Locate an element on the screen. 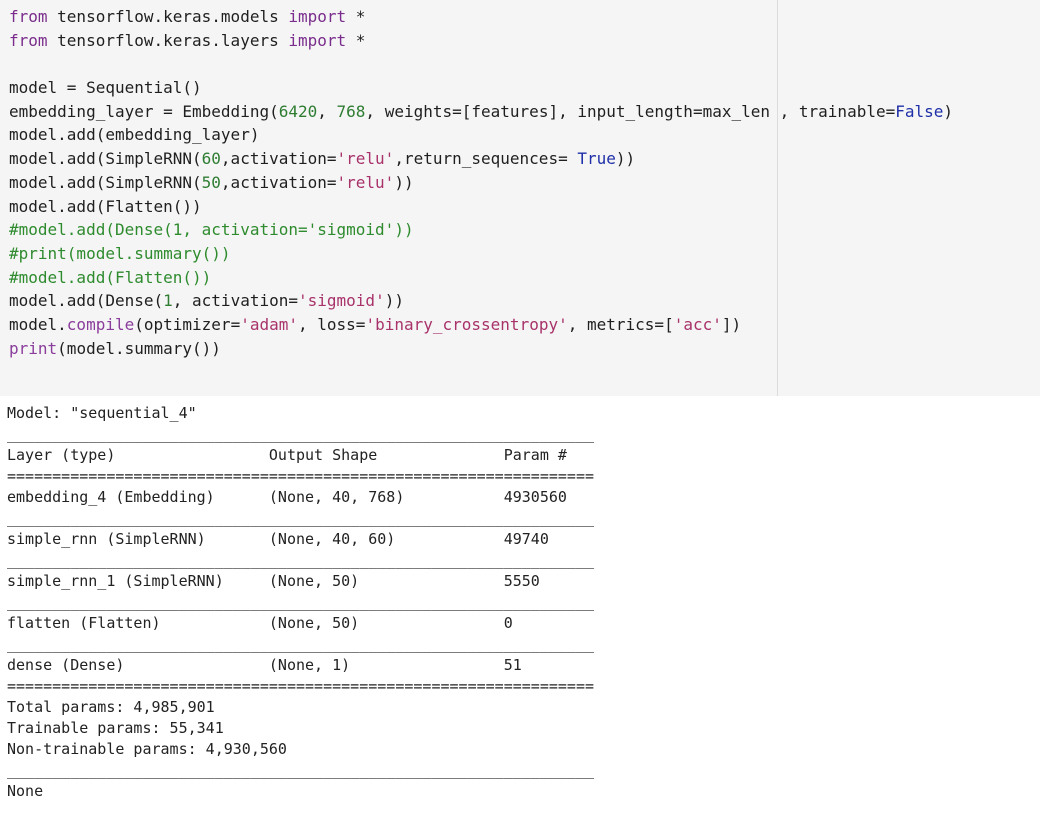  code-token: ) is located at coordinates (948, 111).